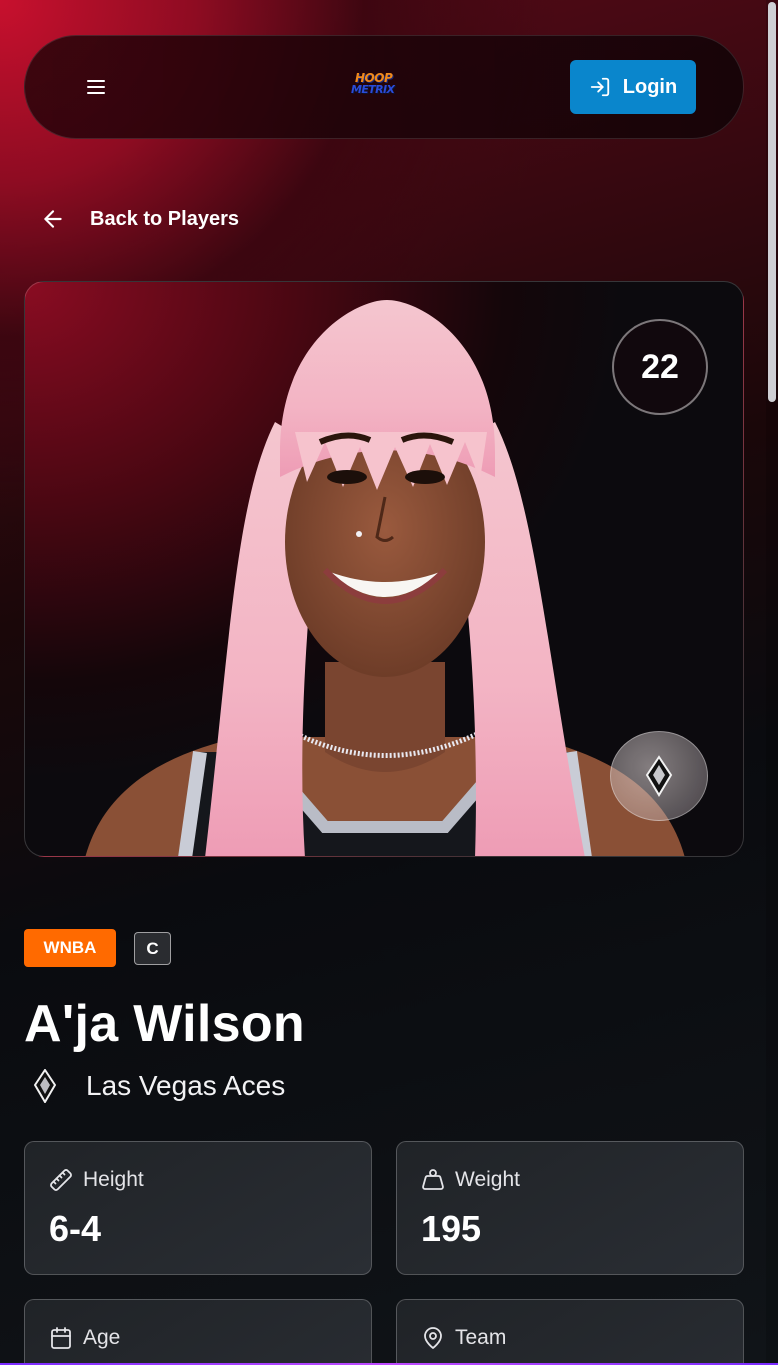  I want to click on top-navbar: HOOP METRIX Login, so click(384, 87).